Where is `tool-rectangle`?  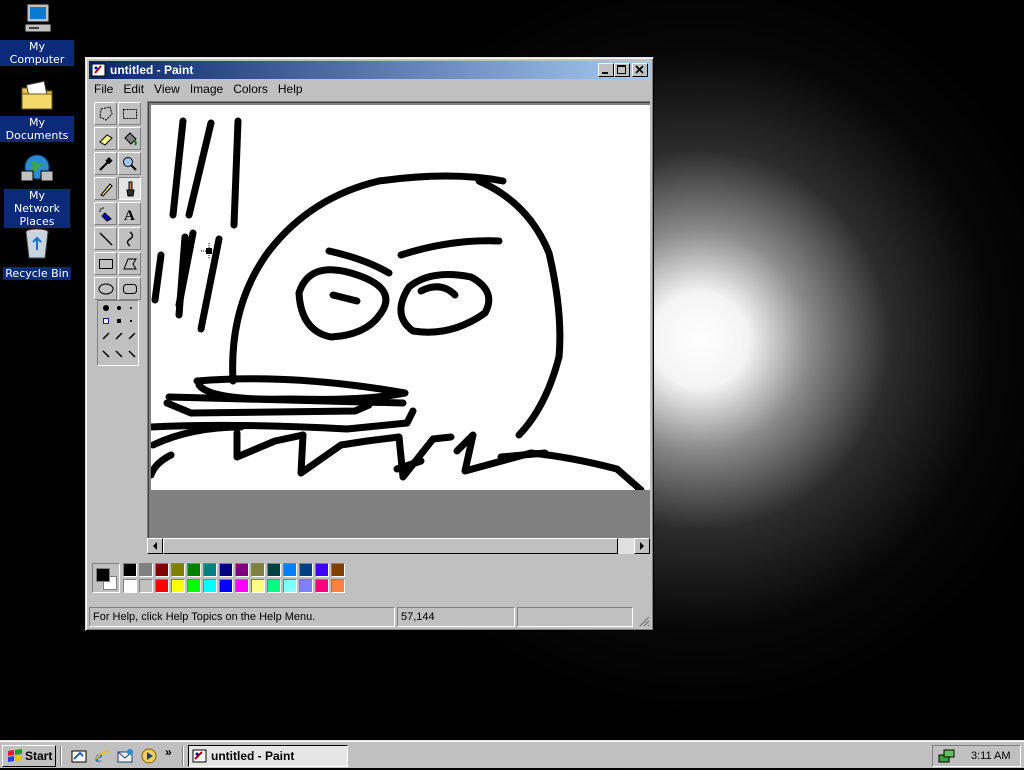
tool-rectangle is located at coordinates (105, 263).